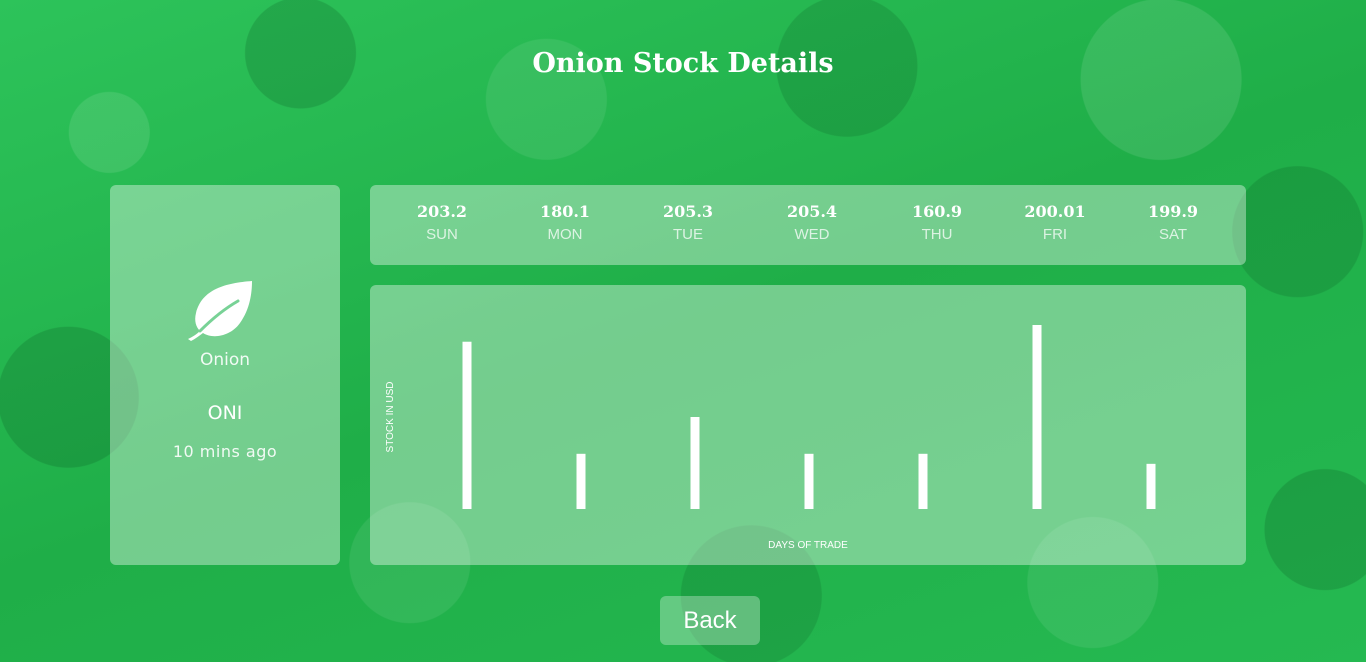 This screenshot has width=1366, height=662. I want to click on day-value: 160.9, so click(937, 211).